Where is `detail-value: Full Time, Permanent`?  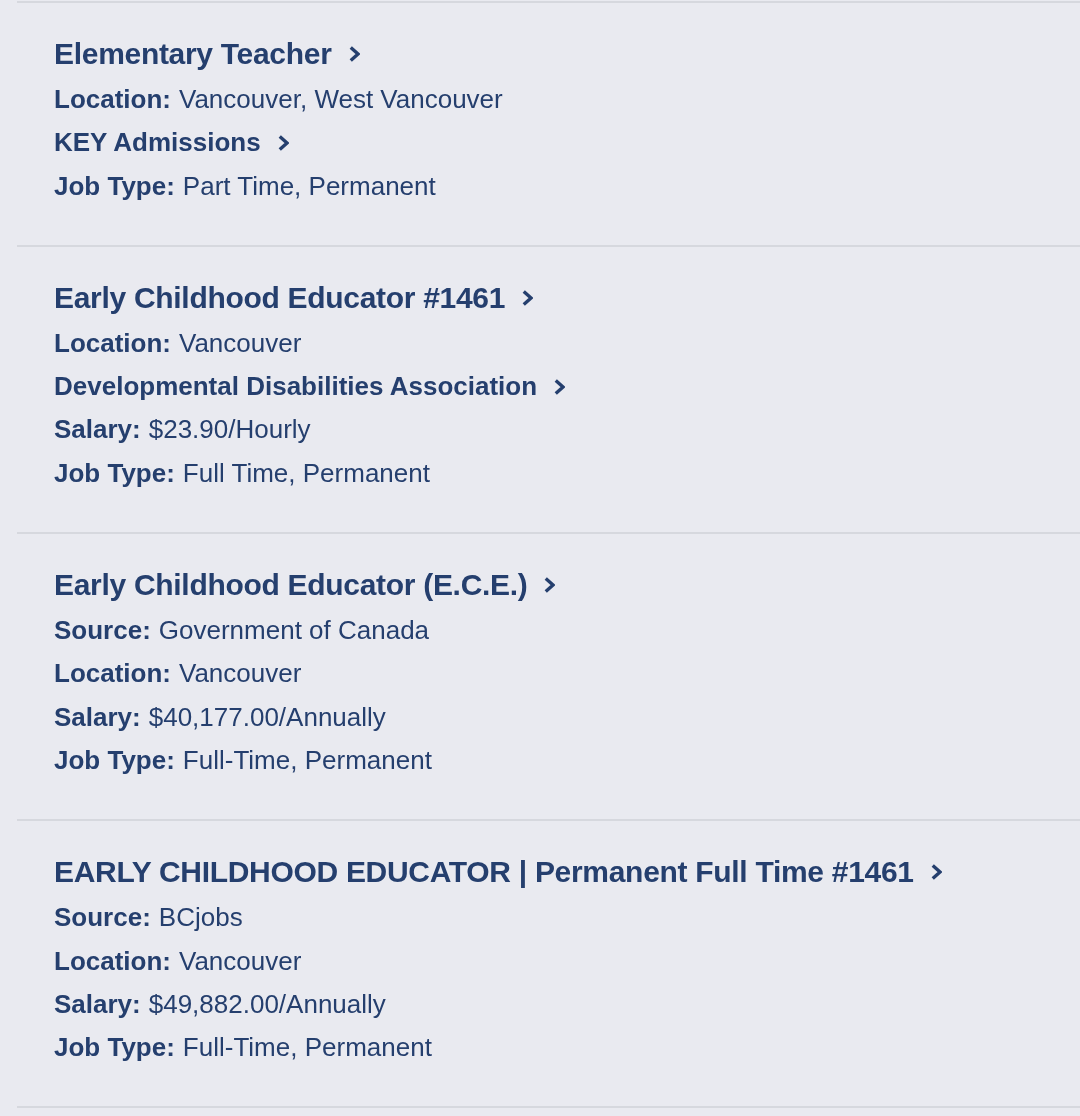
detail-value: Full Time, Permanent is located at coordinates (306, 473).